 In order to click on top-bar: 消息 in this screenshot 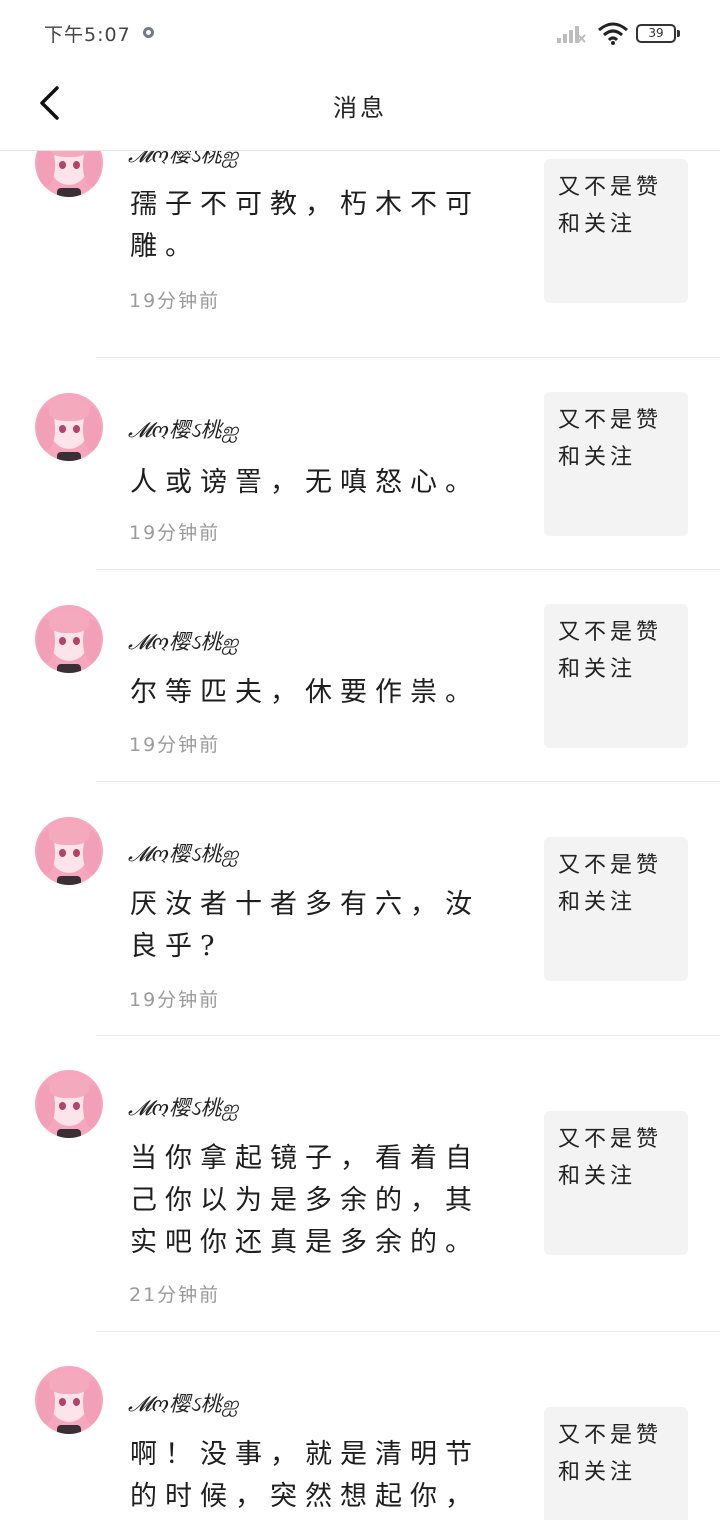, I will do `click(360, 109)`.